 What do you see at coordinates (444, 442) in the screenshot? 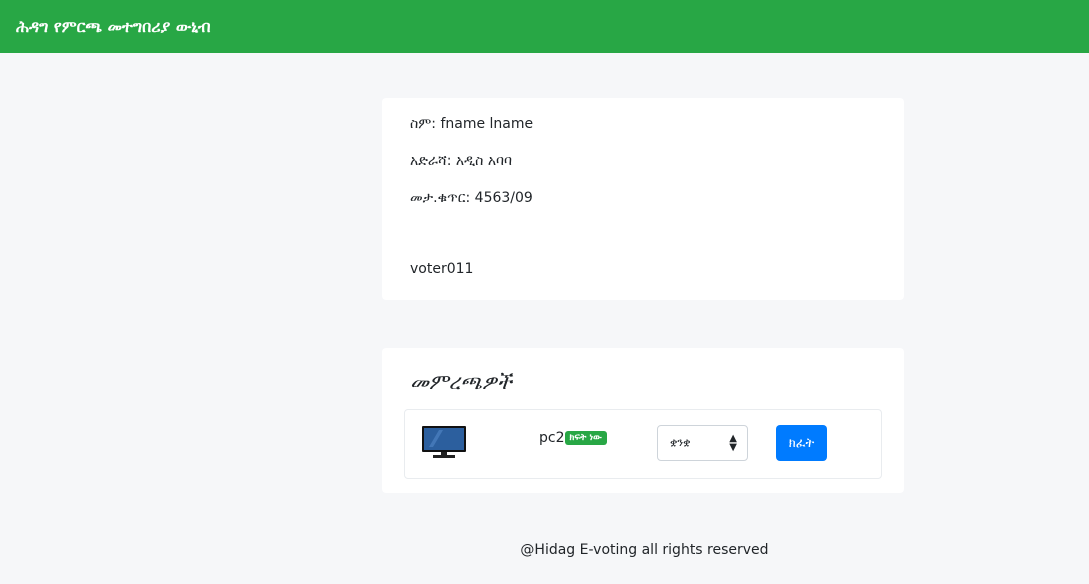
I see `monitor-icon` at bounding box center [444, 442].